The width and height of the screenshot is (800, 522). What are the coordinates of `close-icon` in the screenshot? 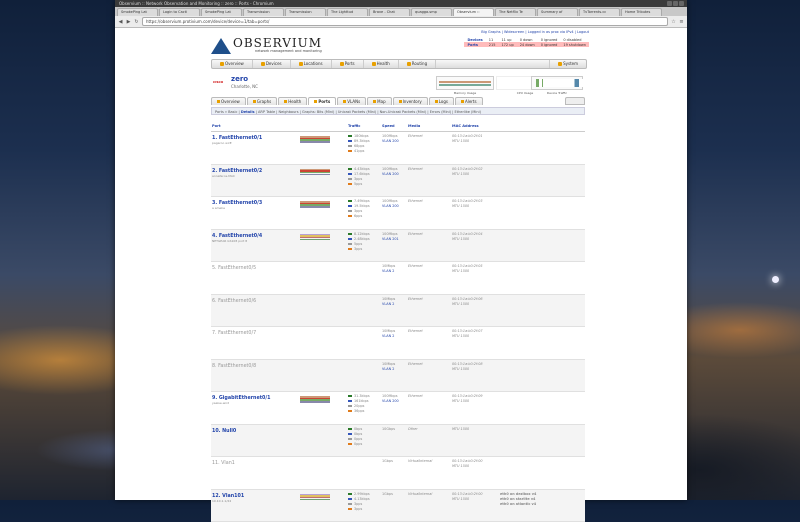 It's located at (681, 3).